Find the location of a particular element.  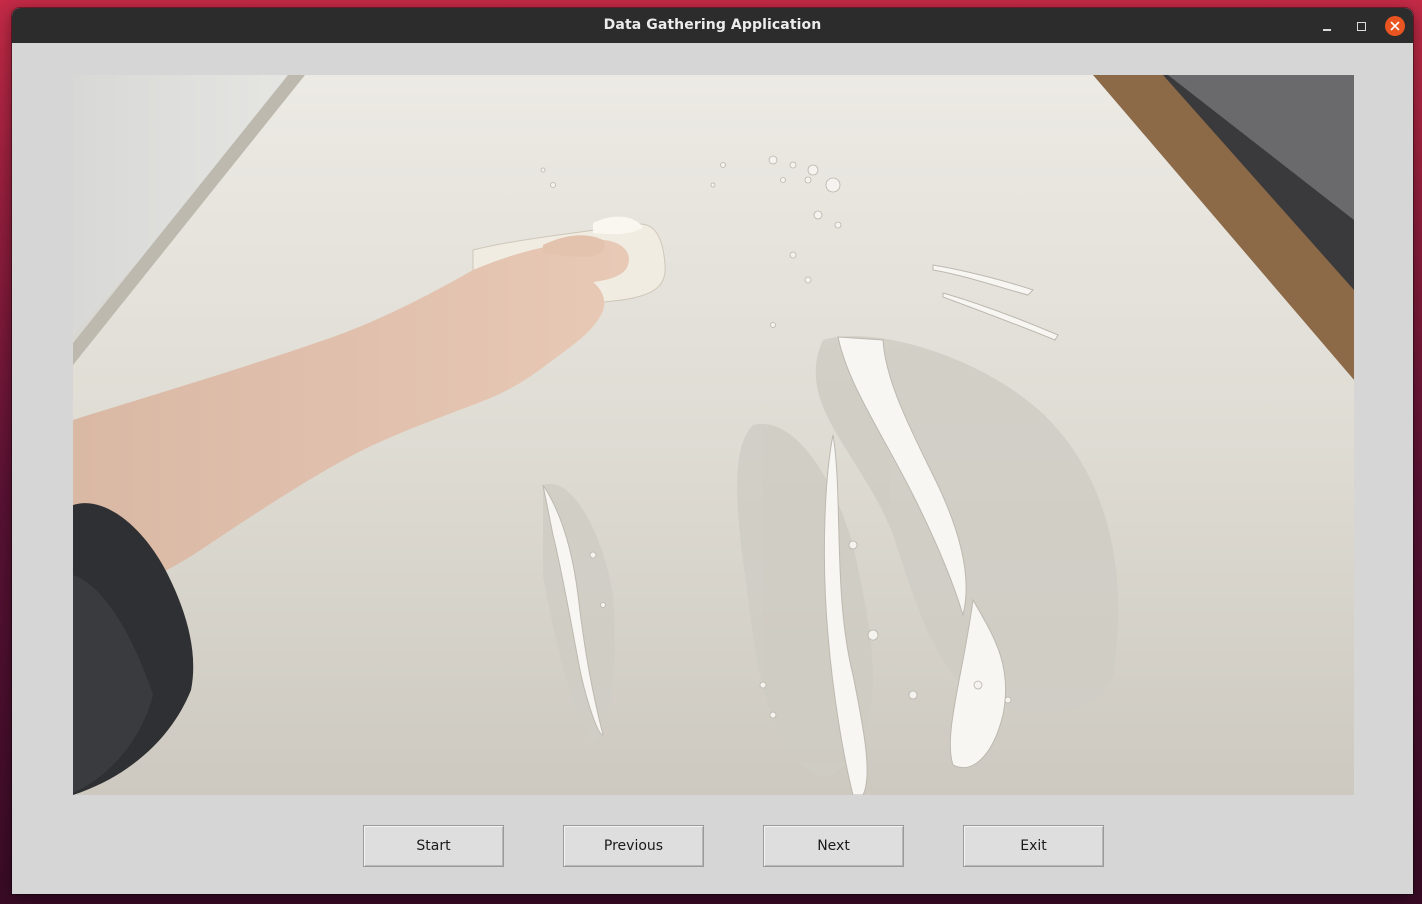

minimize-button is located at coordinates (1327, 26).